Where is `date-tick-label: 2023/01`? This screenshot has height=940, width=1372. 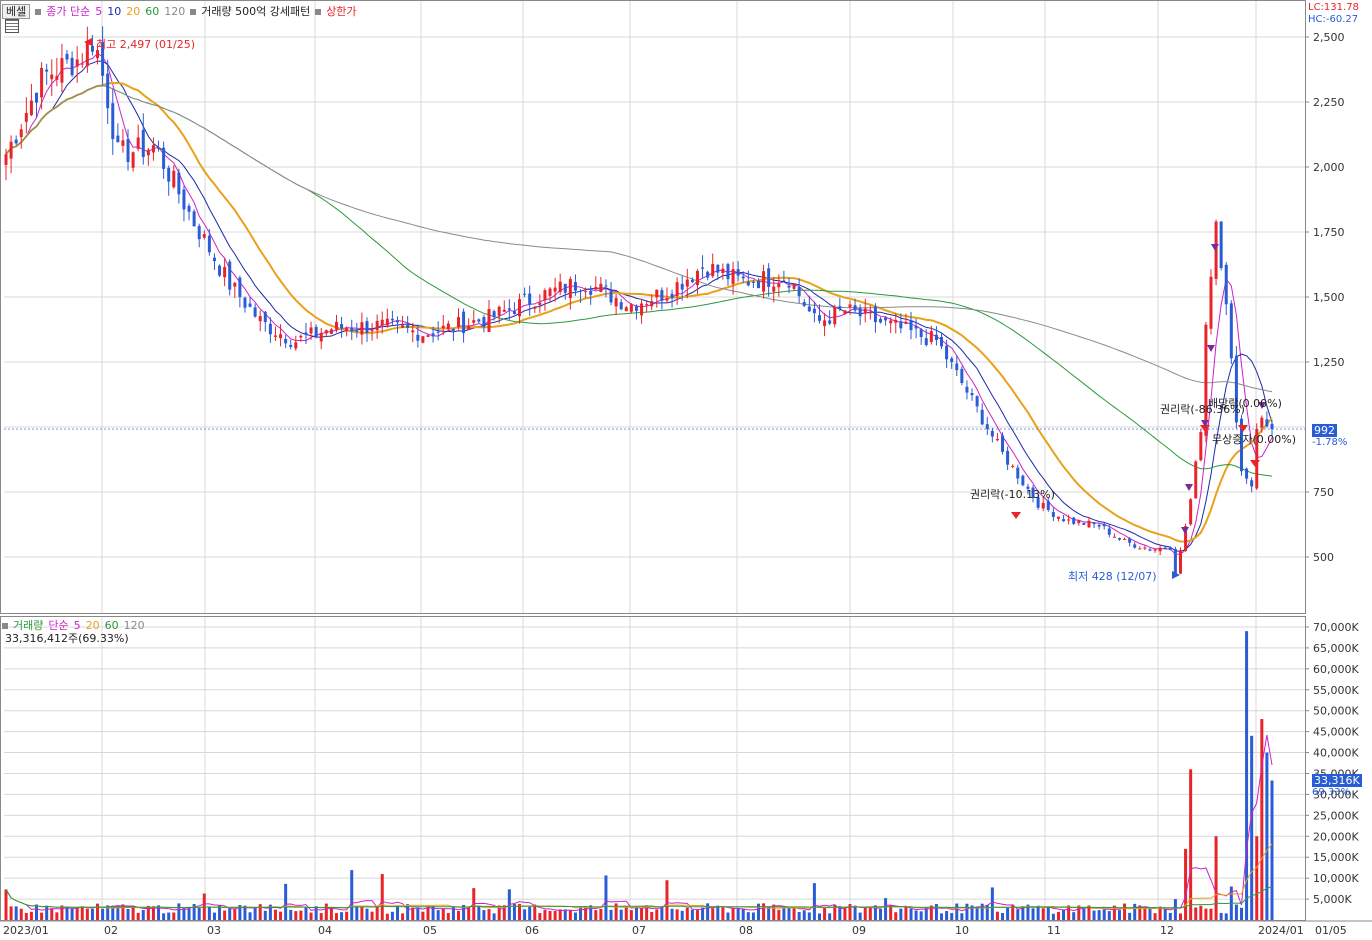 date-tick-label: 2023/01 is located at coordinates (26, 930).